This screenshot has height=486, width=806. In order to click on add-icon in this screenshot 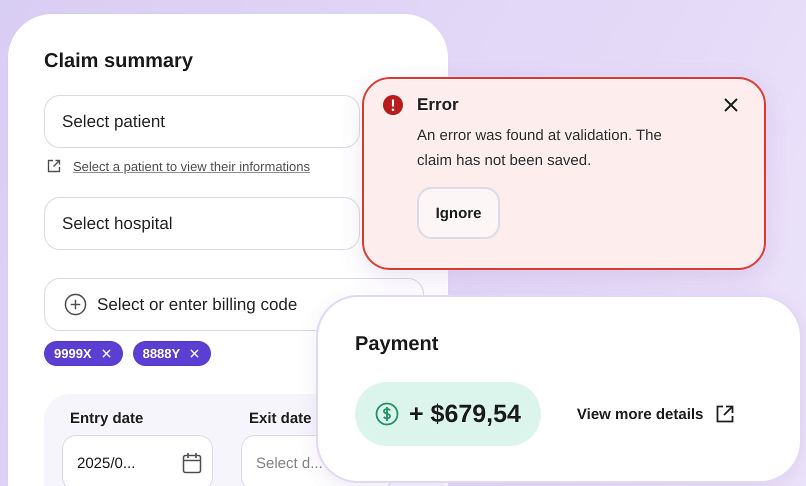, I will do `click(75, 304)`.